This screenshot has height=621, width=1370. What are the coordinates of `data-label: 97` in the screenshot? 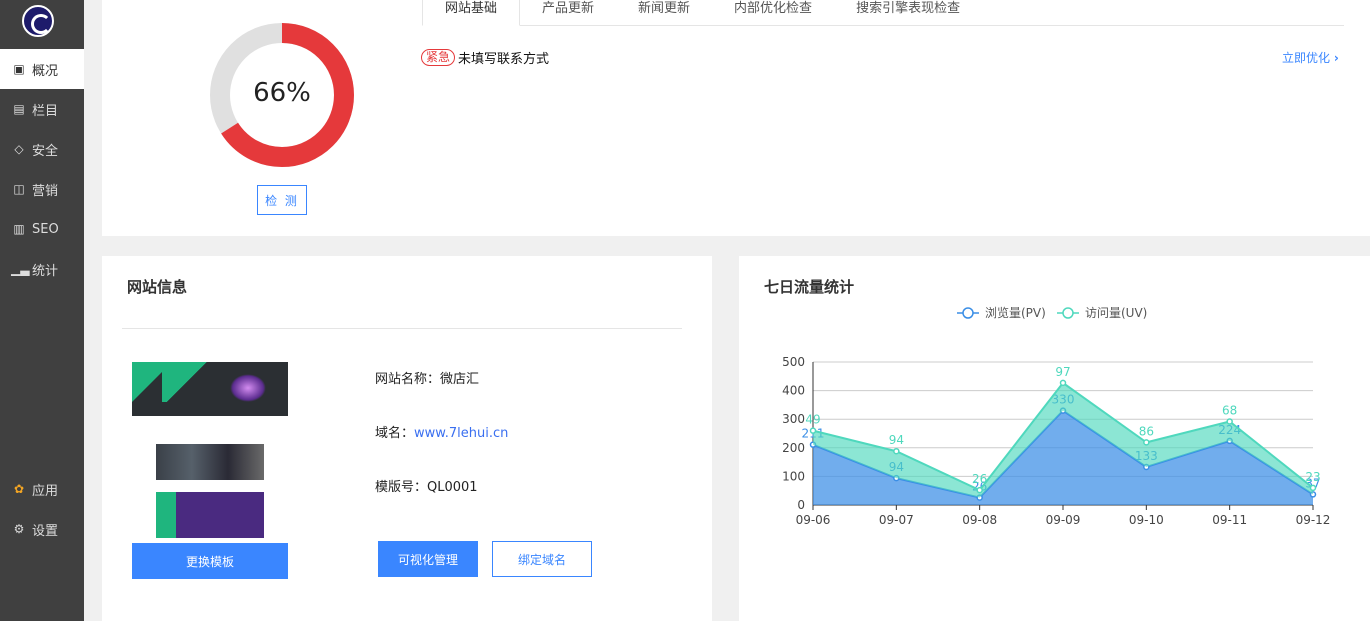 It's located at (1062, 372).